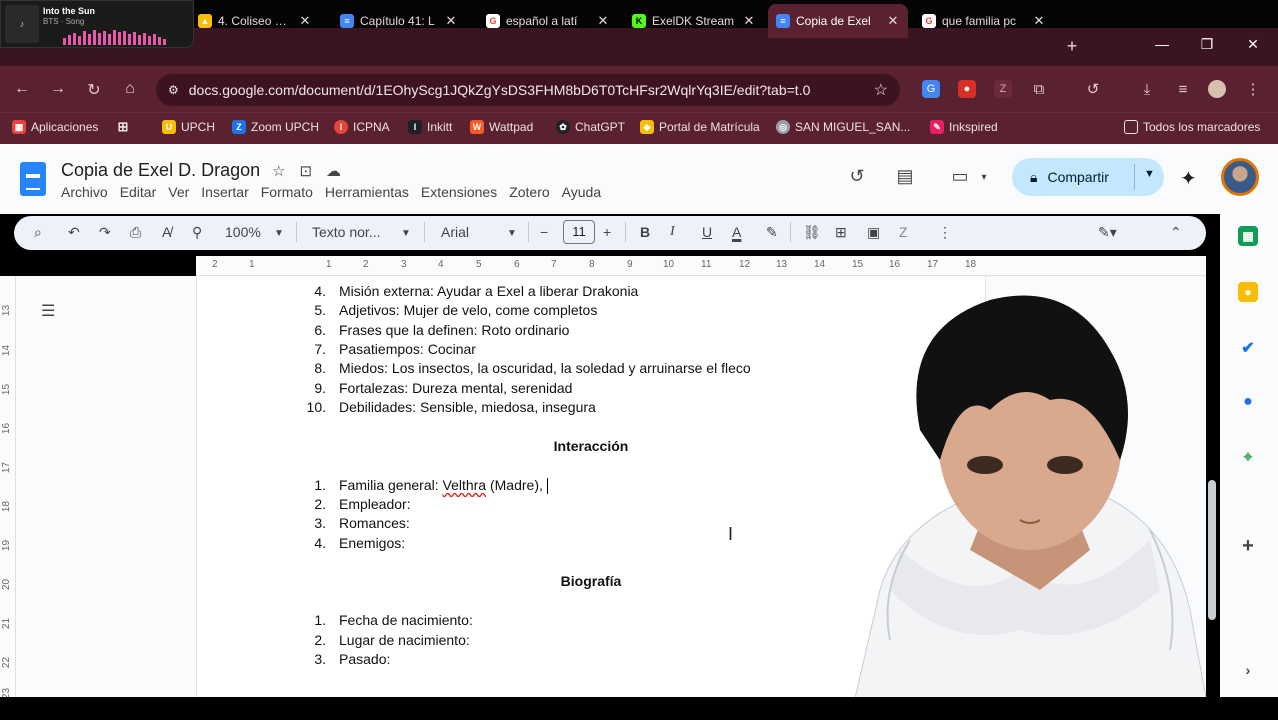 The height and width of the screenshot is (720, 1278). What do you see at coordinates (407, 349) in the screenshot?
I see `list-item: Pasatiempos: Cocinar` at bounding box center [407, 349].